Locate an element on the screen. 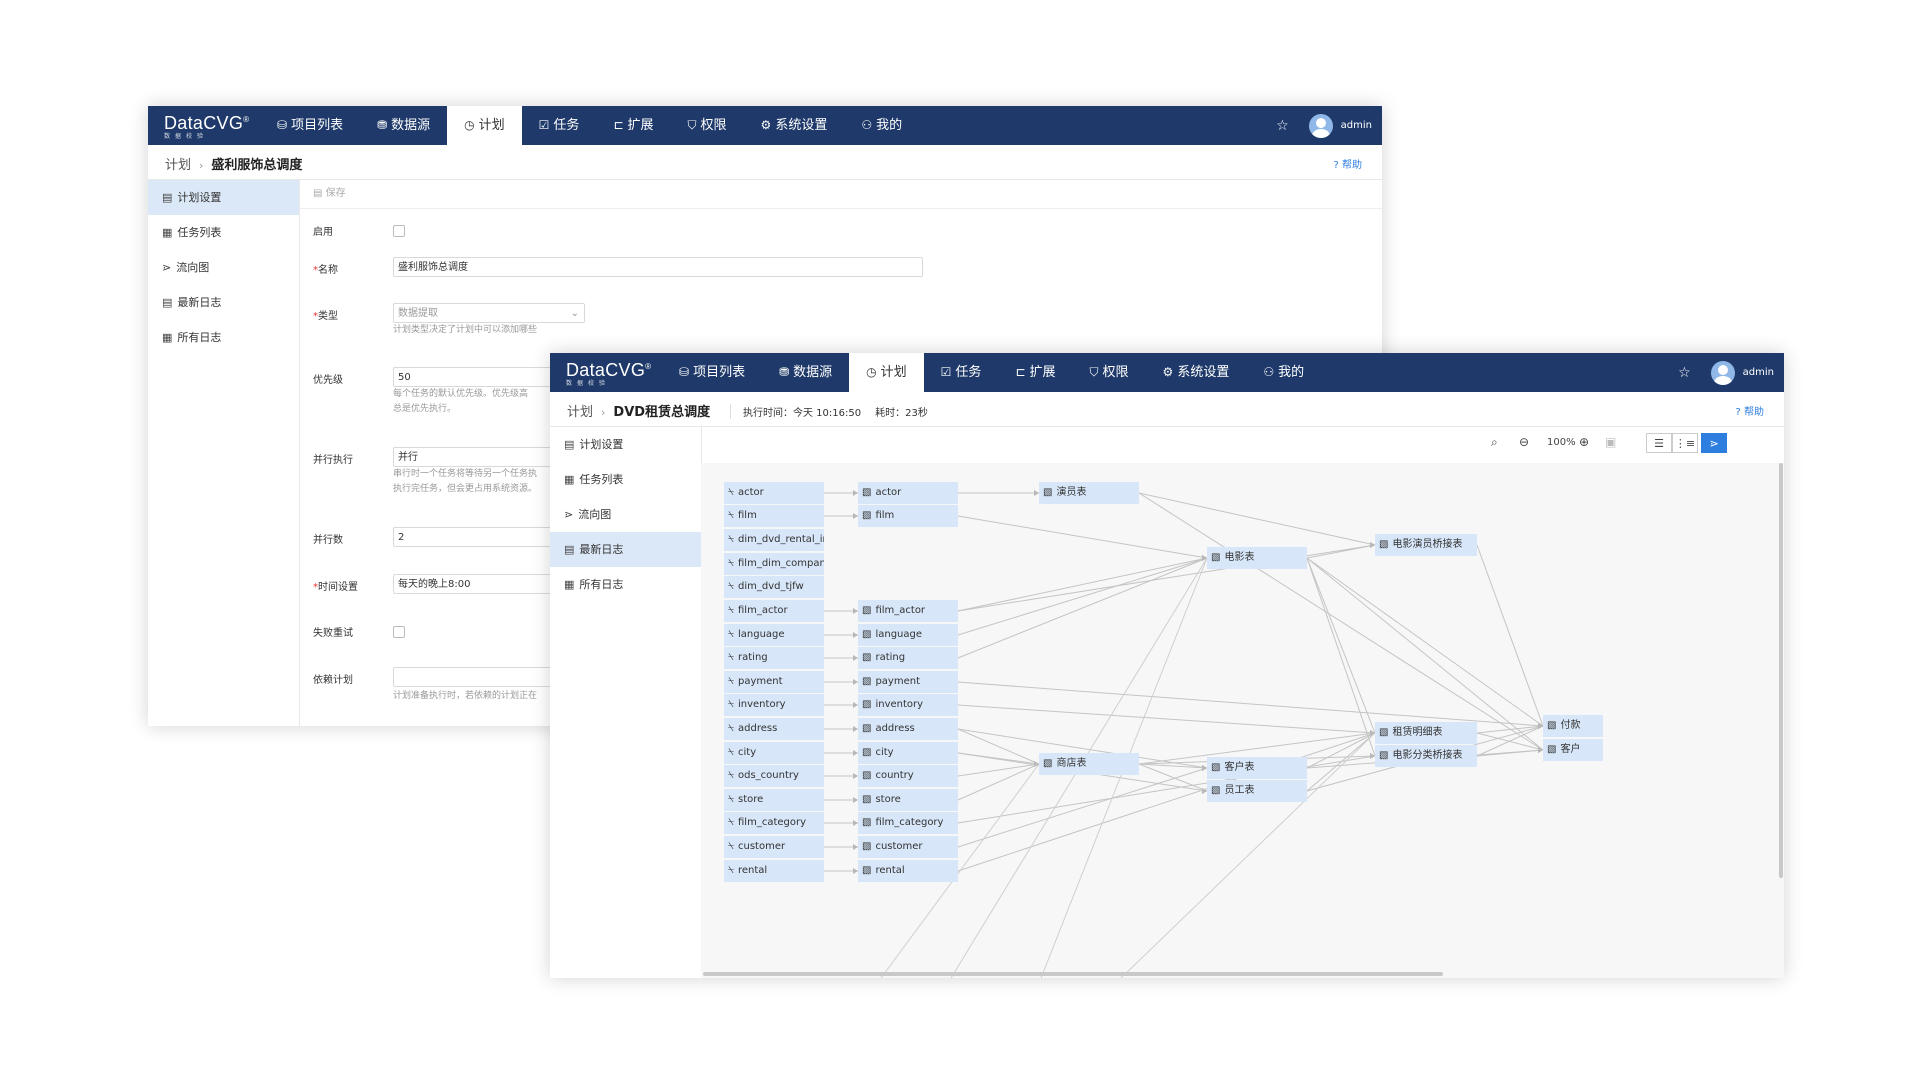 The image size is (1920, 1080). node-ods-country: ▧ country is located at coordinates (908, 776).